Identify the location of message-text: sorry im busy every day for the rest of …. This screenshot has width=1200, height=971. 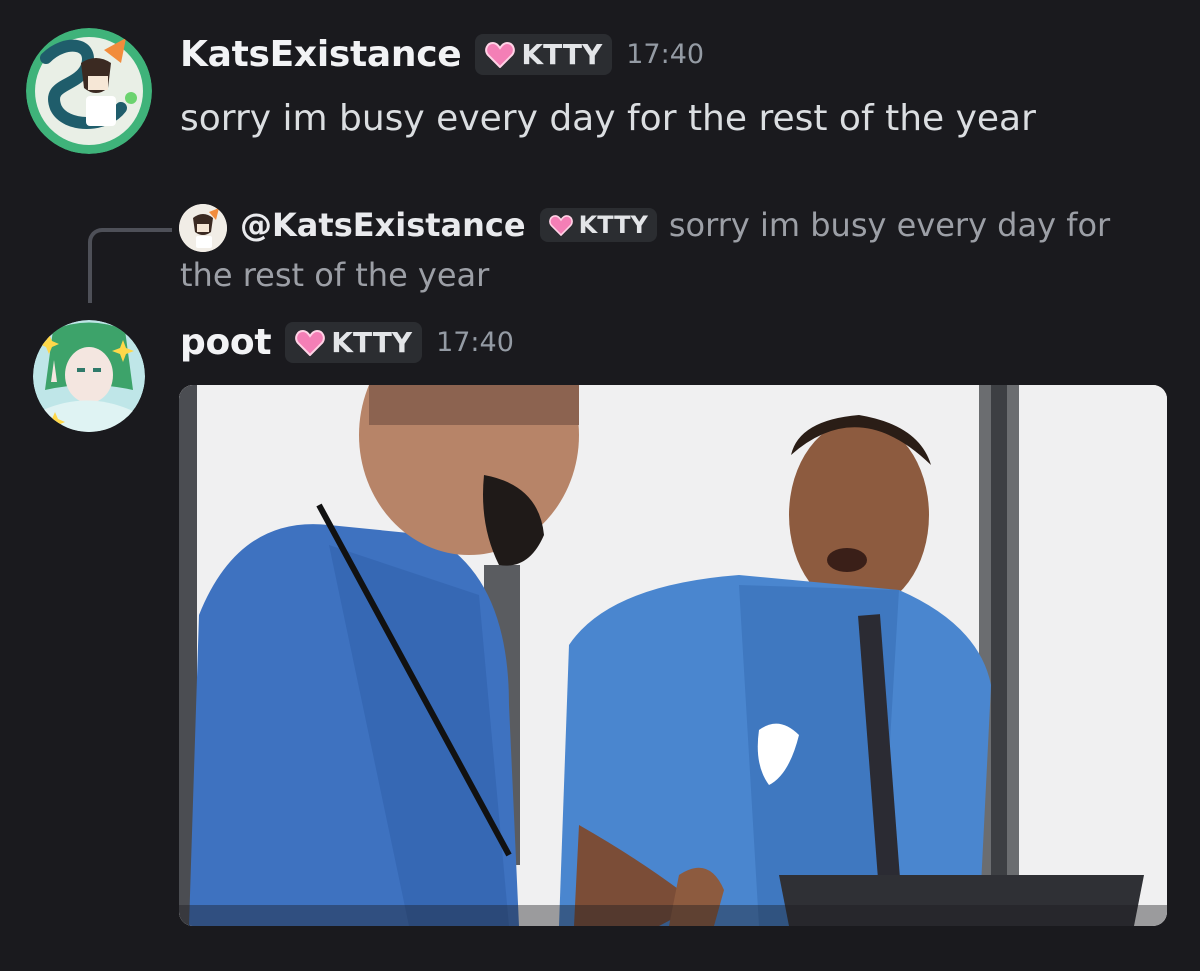
(608, 118).